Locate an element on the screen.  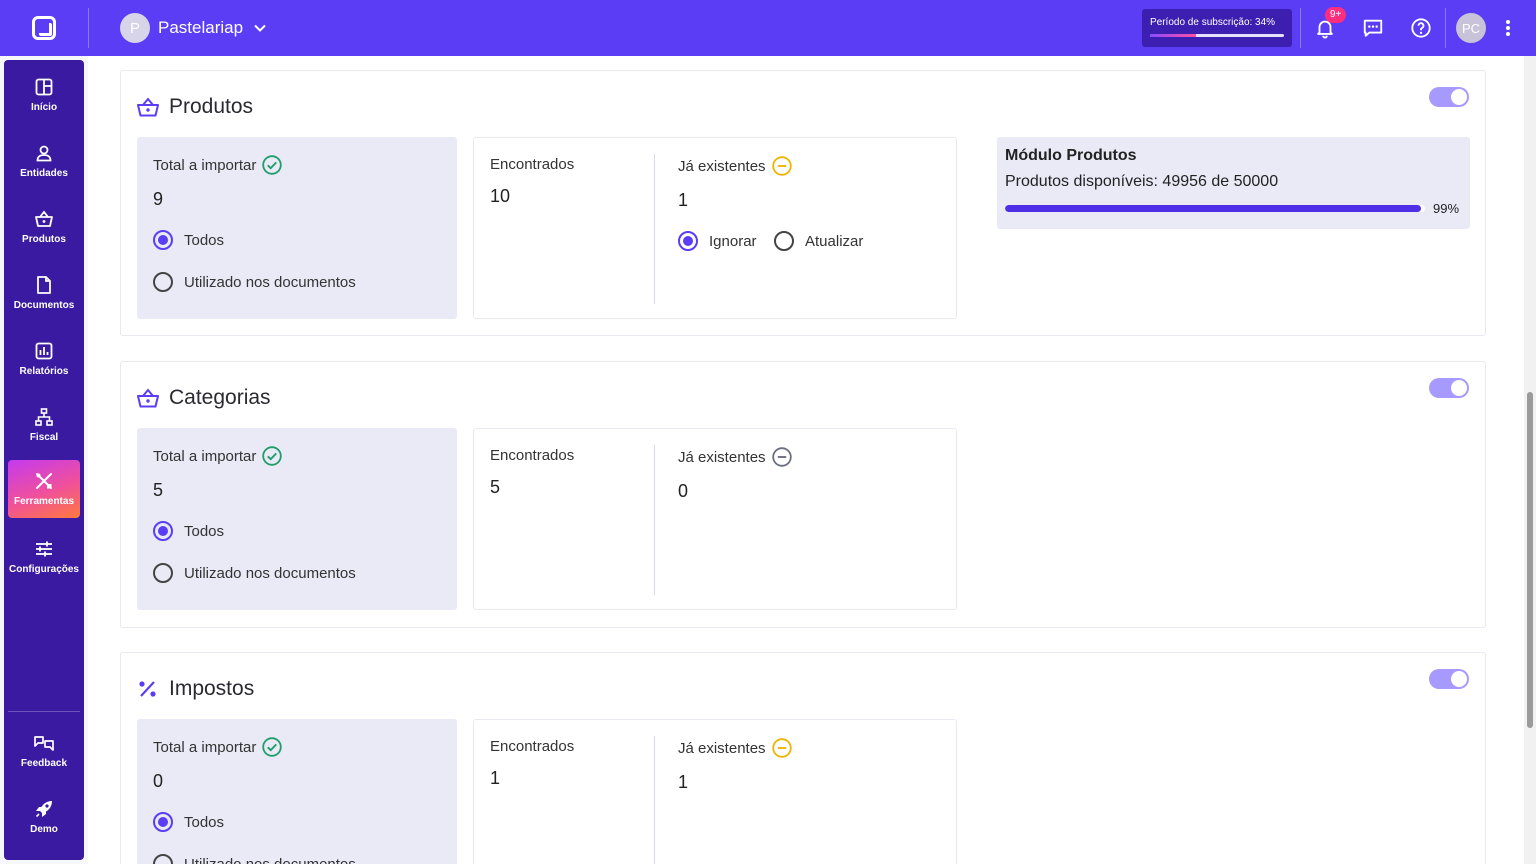
workspace-name: Pastelariap is located at coordinates (201, 27).